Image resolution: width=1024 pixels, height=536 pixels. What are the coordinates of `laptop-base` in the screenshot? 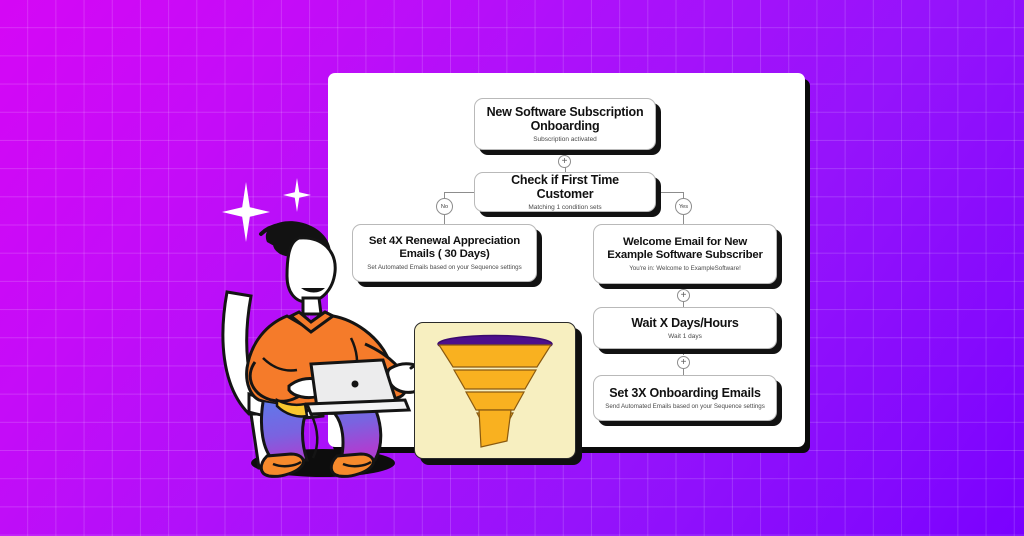 It's located at (358, 407).